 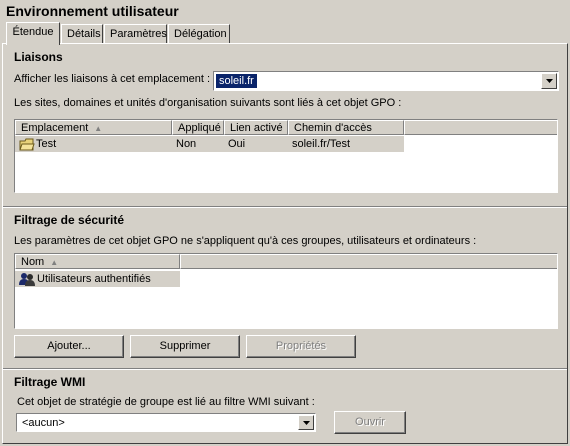 I want to click on properties-button: Propriétés, so click(x=301, y=346).